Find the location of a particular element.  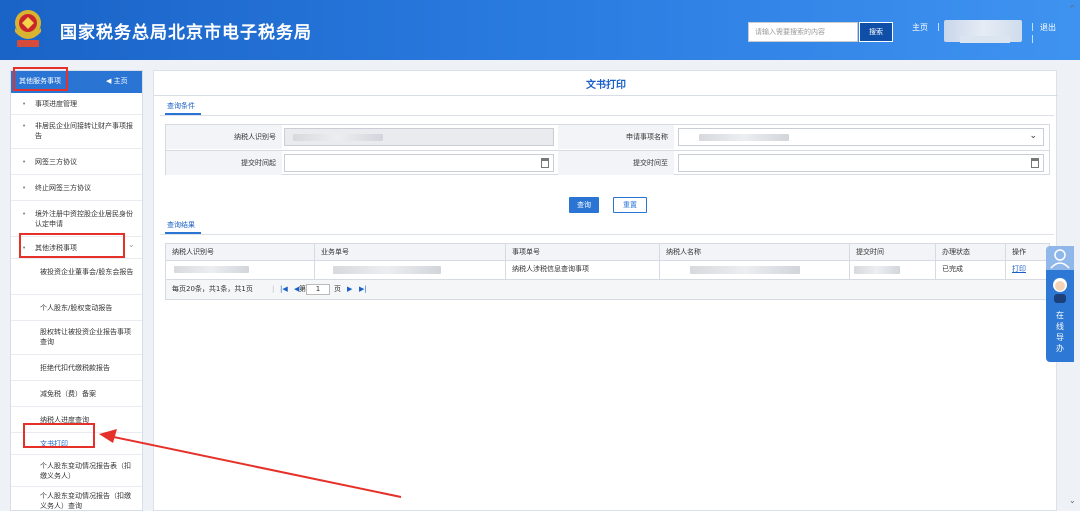

sidebar-subitem-label: 个人股东/股权变动报告 is located at coordinates (76, 308).